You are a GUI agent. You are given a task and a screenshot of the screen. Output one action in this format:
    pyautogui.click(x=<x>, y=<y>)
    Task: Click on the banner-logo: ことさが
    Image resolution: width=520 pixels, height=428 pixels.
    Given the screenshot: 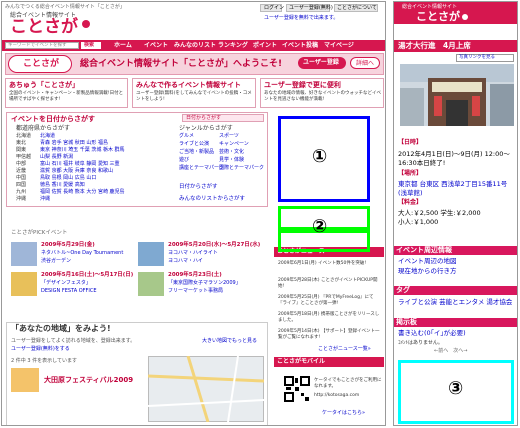 What is the action you would take?
    pyautogui.click(x=40, y=64)
    